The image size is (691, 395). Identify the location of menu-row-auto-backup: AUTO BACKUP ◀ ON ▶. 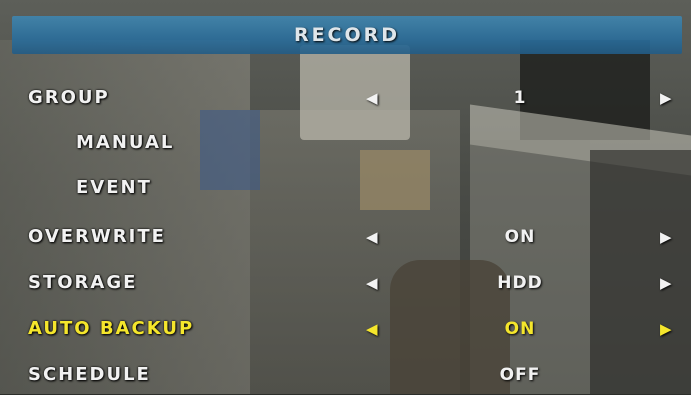
(345, 329).